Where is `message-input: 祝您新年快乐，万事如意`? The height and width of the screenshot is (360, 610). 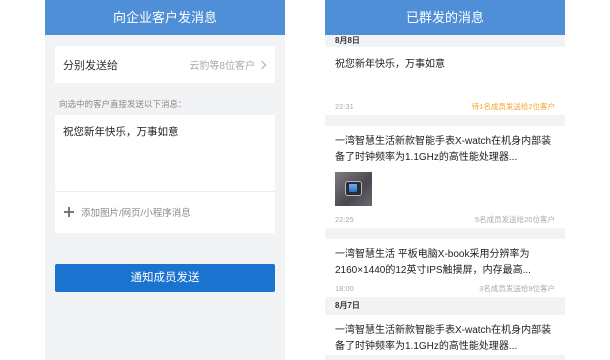 message-input: 祝您新年快乐，万事如意 is located at coordinates (165, 153).